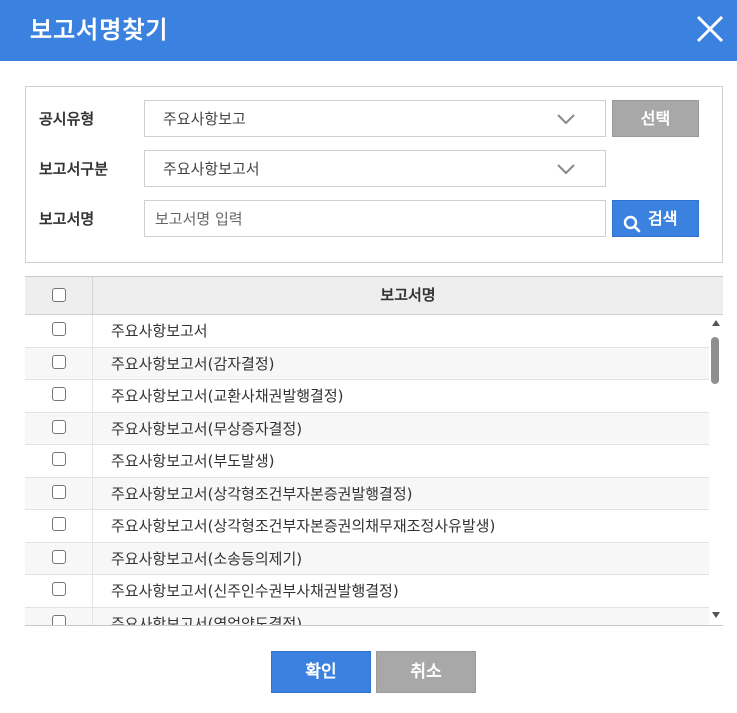  What do you see at coordinates (716, 323) in the screenshot?
I see `scroll-up-arrow-icon` at bounding box center [716, 323].